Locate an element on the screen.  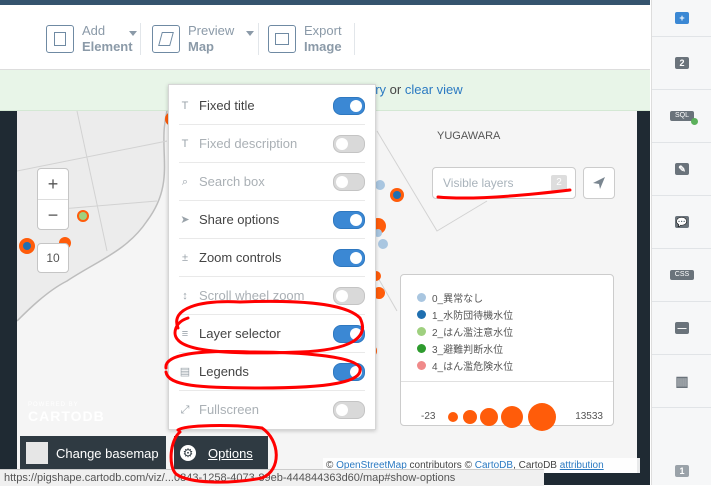
option-zoom-controls: ± Zoom controls is located at coordinates (272, 258).